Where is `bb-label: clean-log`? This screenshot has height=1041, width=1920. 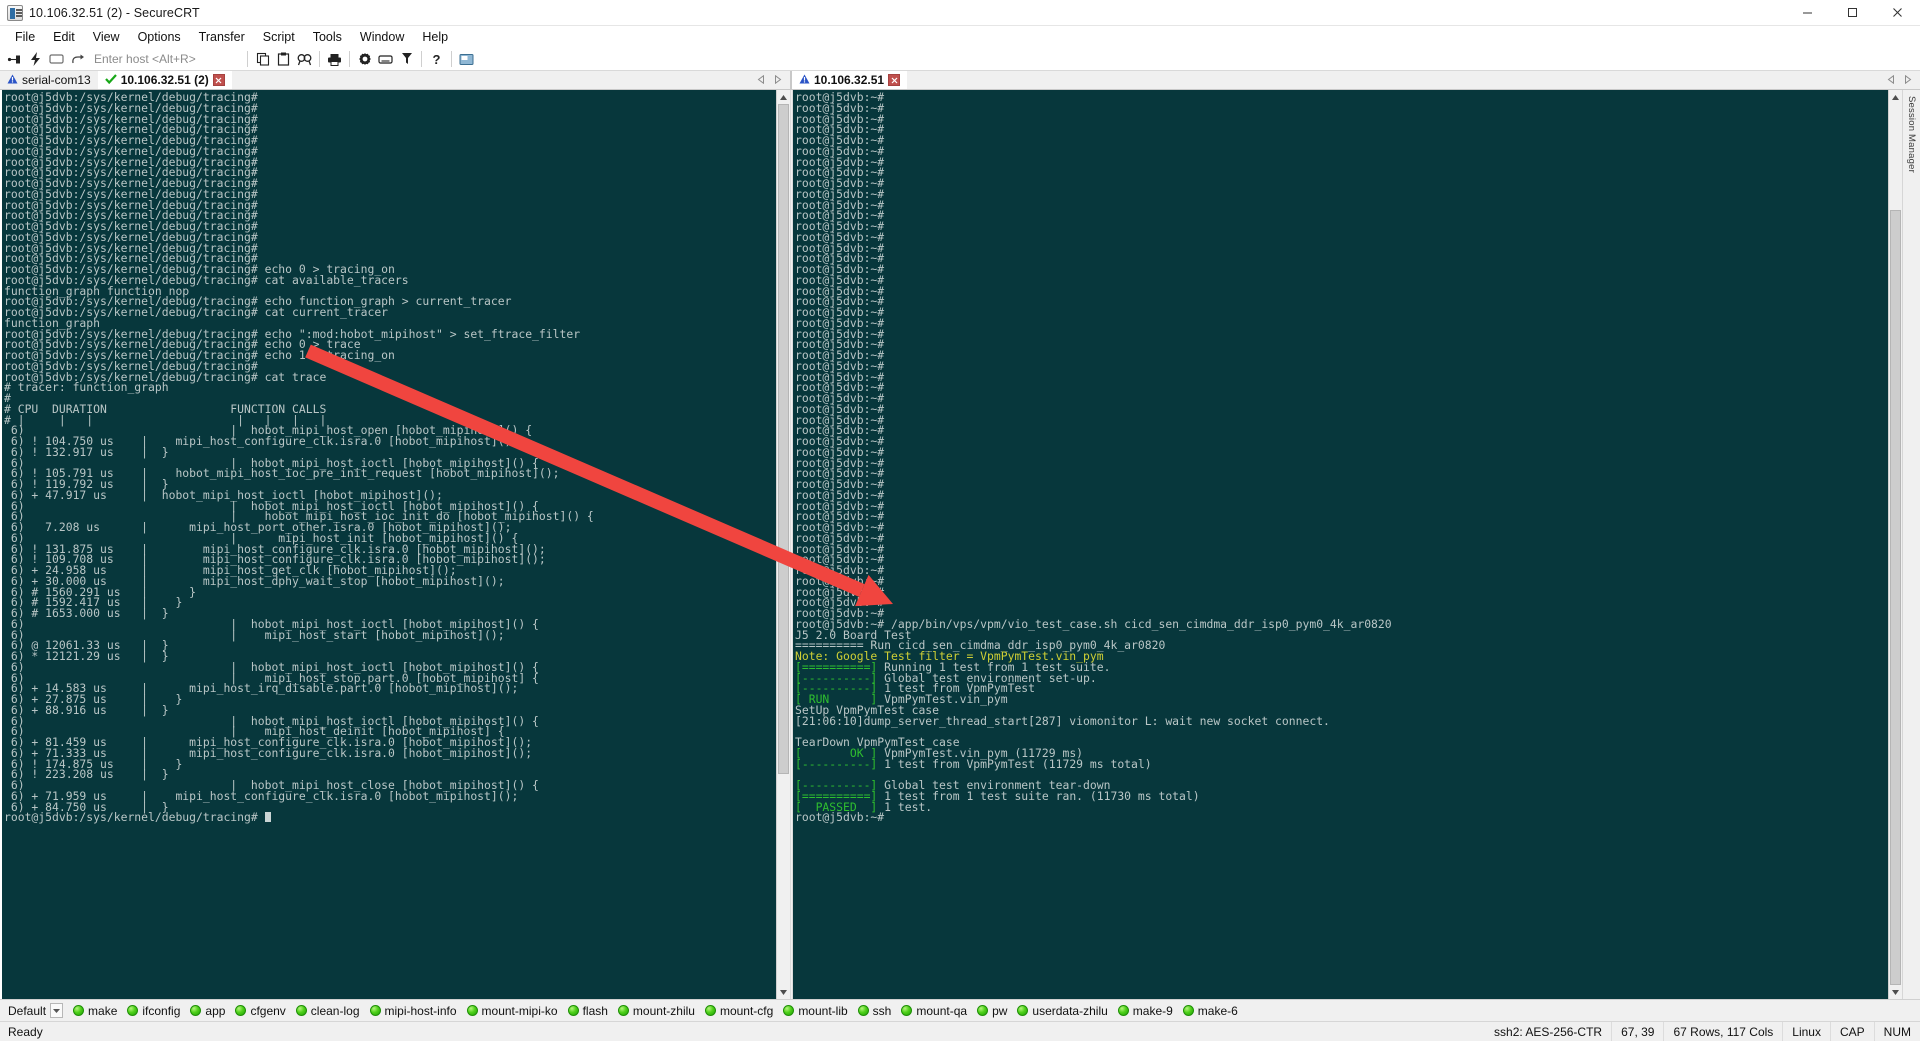
bb-label: clean-log is located at coordinates (335, 1010).